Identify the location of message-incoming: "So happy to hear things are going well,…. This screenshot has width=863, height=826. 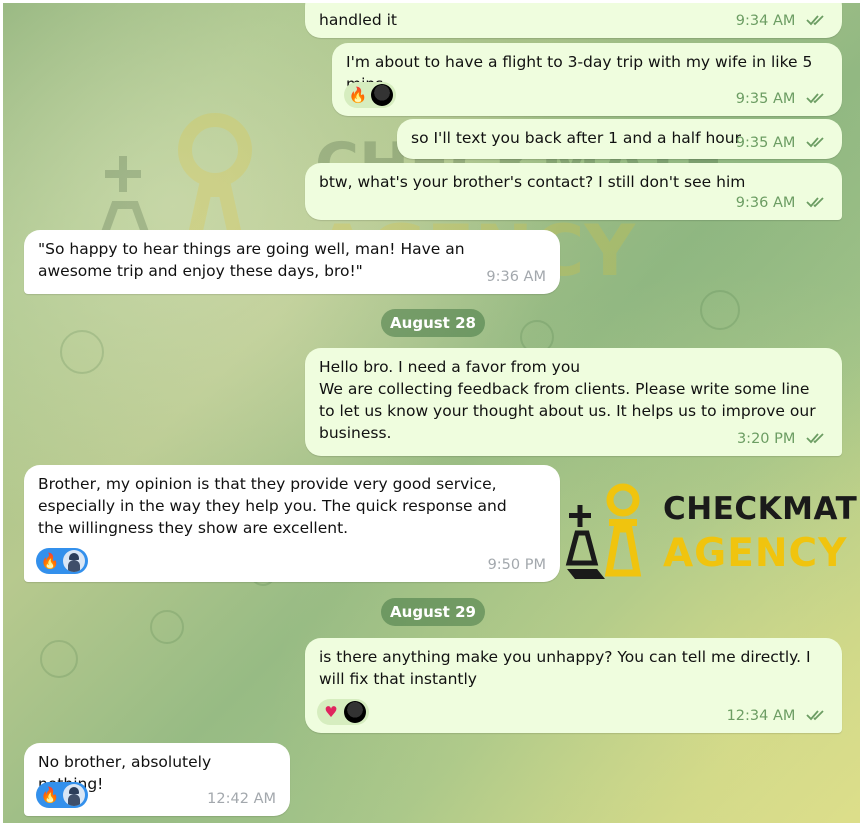
(292, 262).